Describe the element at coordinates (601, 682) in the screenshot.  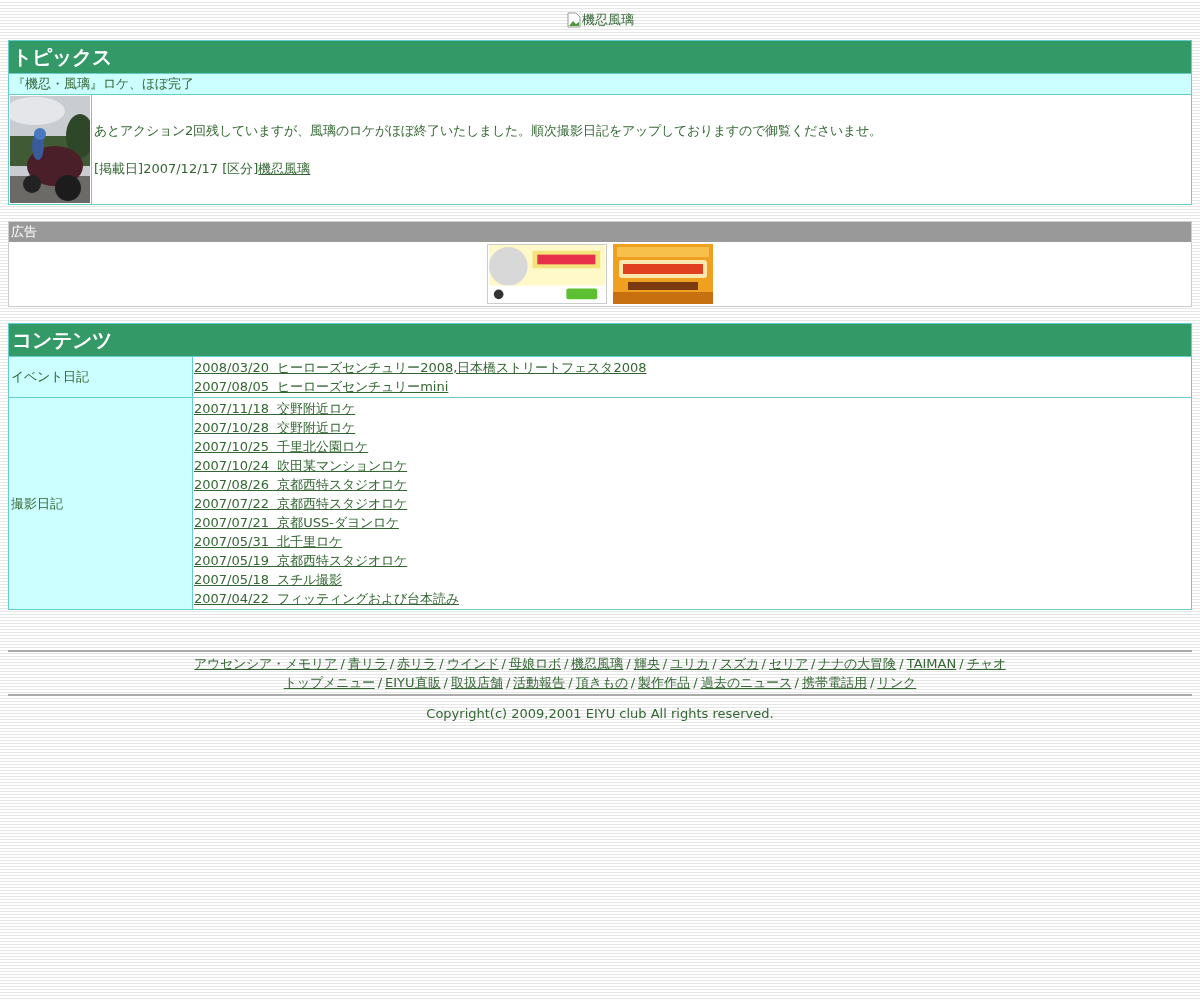
I see `footer-link: 頂きもの` at that location.